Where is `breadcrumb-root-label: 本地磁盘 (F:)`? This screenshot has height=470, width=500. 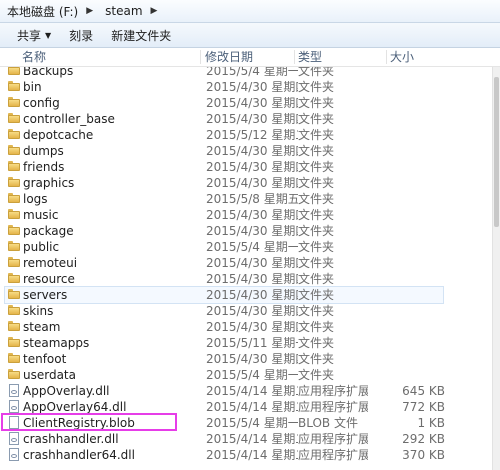
breadcrumb-root-label: 本地磁盘 (F:) is located at coordinates (43, 11).